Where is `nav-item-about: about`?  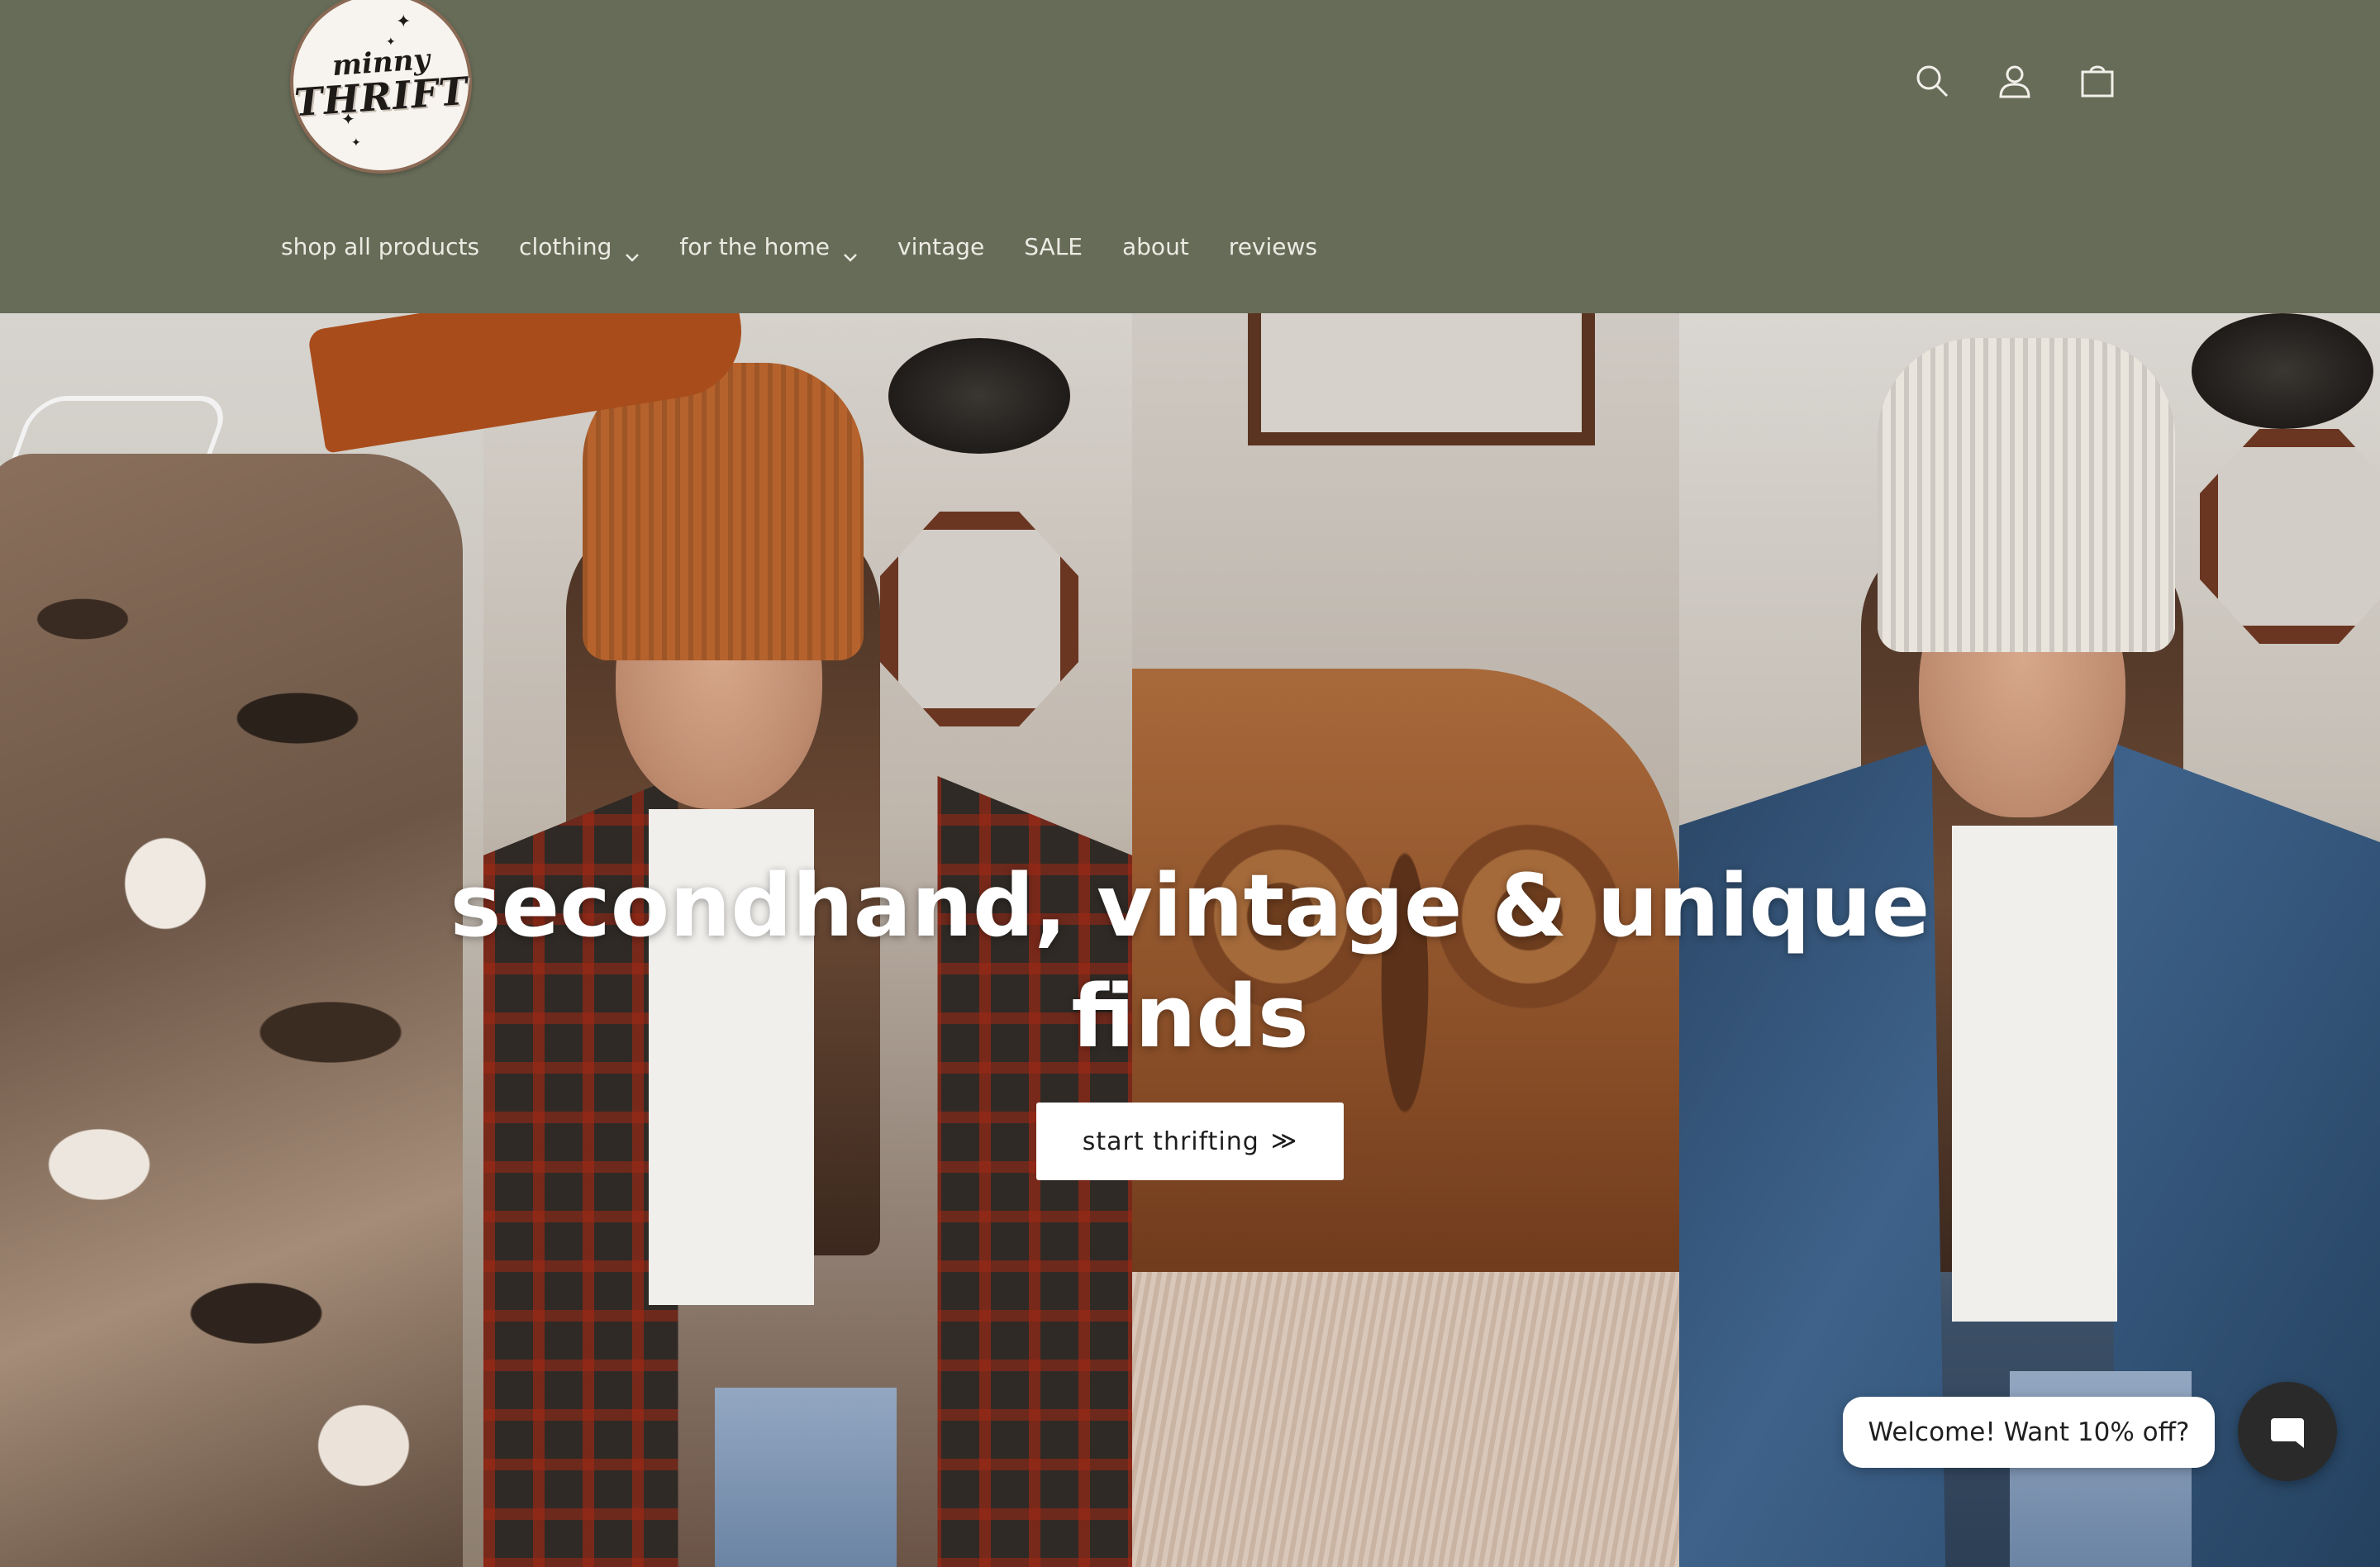
nav-item-about: about is located at coordinates (1155, 246).